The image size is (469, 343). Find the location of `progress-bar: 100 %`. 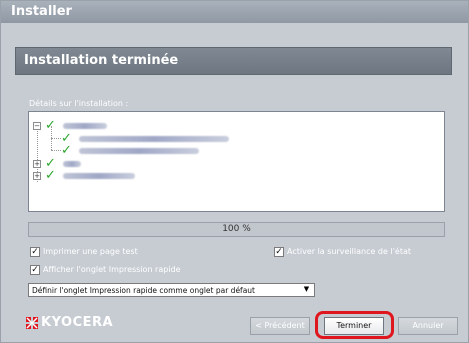

progress-bar: 100 % is located at coordinates (236, 229).